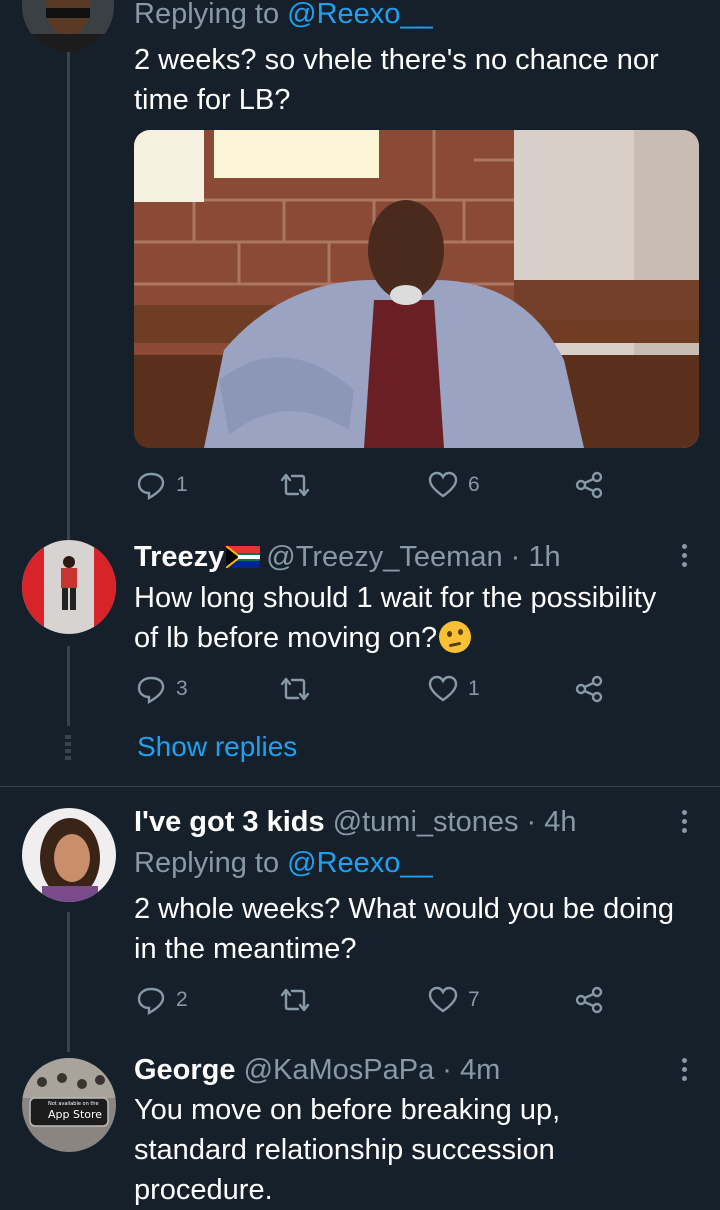 The width and height of the screenshot is (720, 1210). I want to click on show-replies-link: Show replies, so click(217, 747).